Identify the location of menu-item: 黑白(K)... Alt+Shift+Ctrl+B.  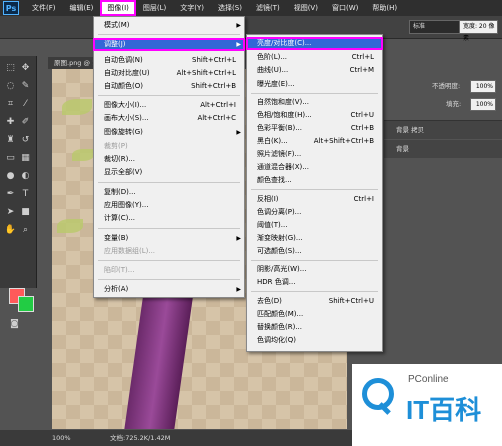
(314, 141).